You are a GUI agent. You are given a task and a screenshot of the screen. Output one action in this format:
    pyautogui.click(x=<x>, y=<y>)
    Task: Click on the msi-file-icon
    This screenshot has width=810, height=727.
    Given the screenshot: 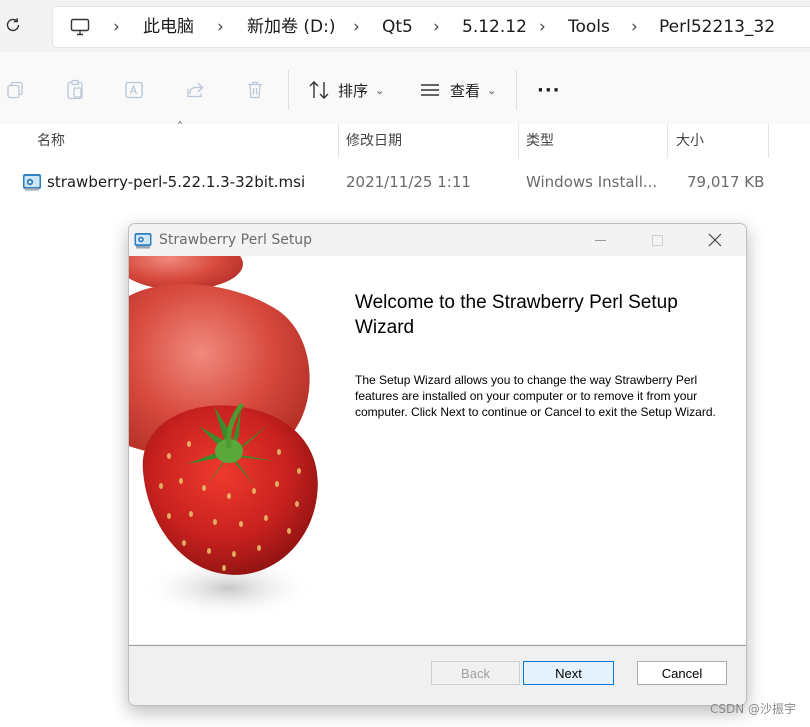 What is the action you would take?
    pyautogui.click(x=32, y=184)
    